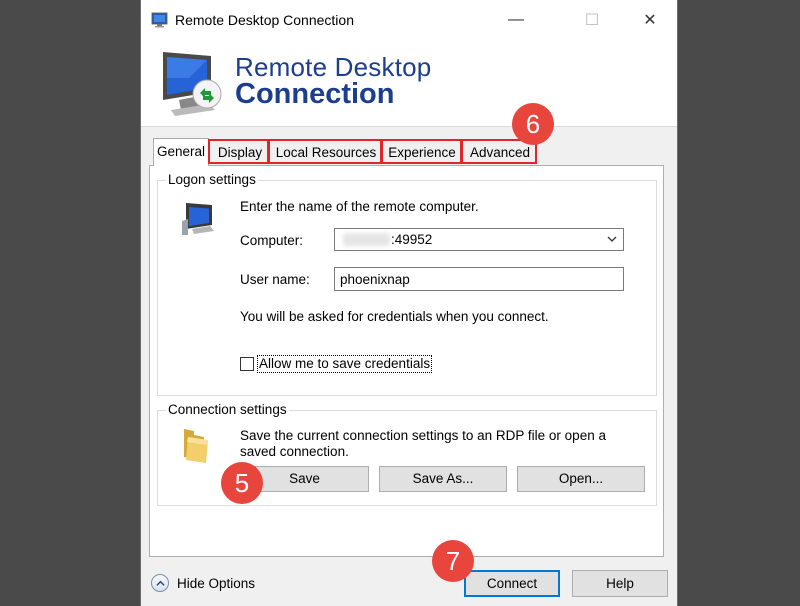  What do you see at coordinates (359, 206) in the screenshot?
I see `computer-instruction: Enter the name of the remote computer.` at bounding box center [359, 206].